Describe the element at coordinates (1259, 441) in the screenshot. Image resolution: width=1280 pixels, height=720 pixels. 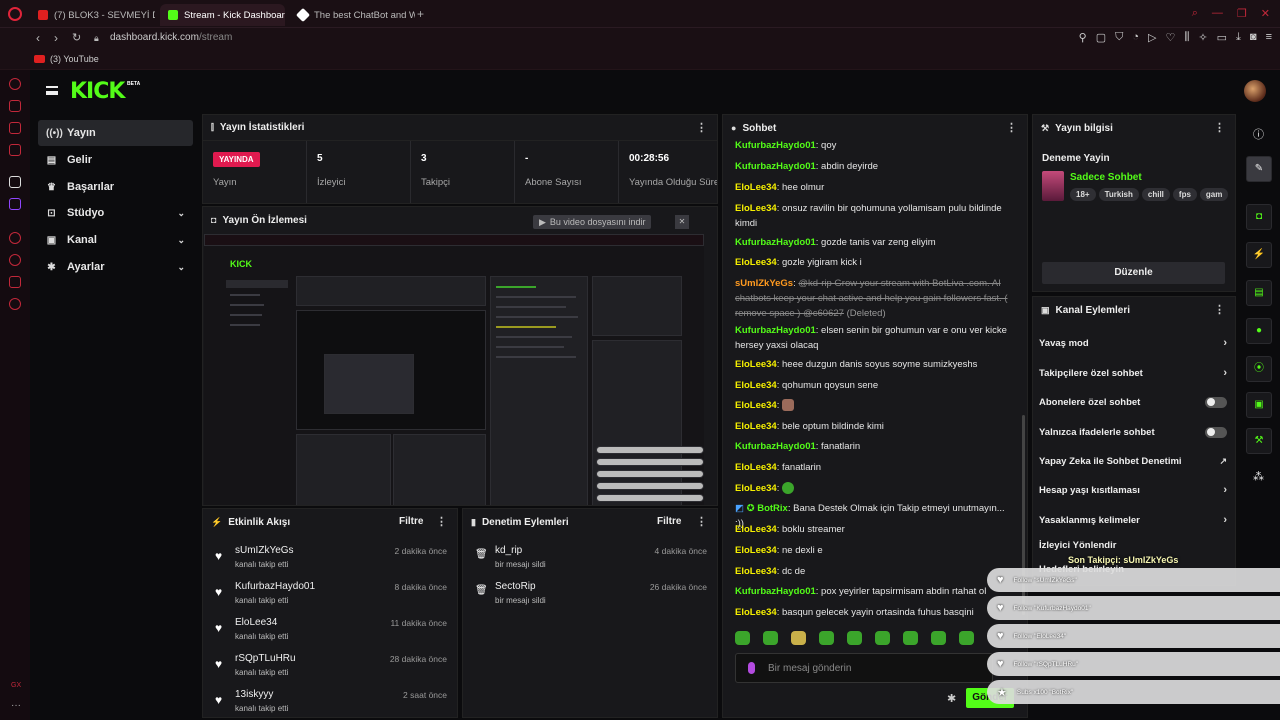
I see `wrench-icon: ⚒` at that location.